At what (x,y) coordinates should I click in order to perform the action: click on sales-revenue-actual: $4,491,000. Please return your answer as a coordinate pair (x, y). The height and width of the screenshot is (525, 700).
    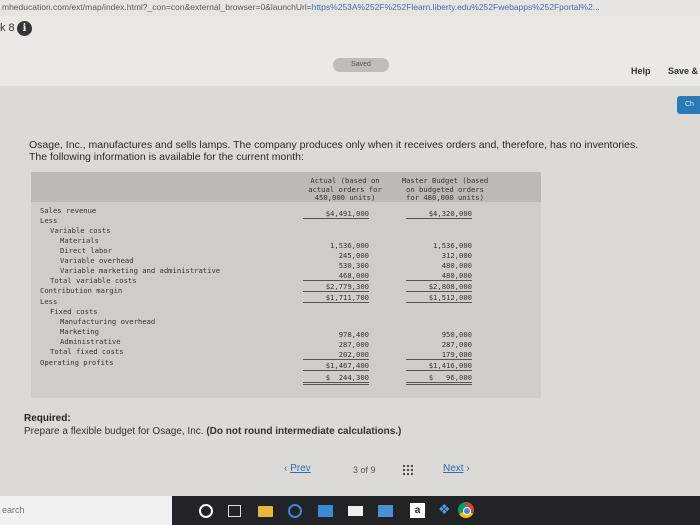
    Looking at the image, I should click on (336, 214).